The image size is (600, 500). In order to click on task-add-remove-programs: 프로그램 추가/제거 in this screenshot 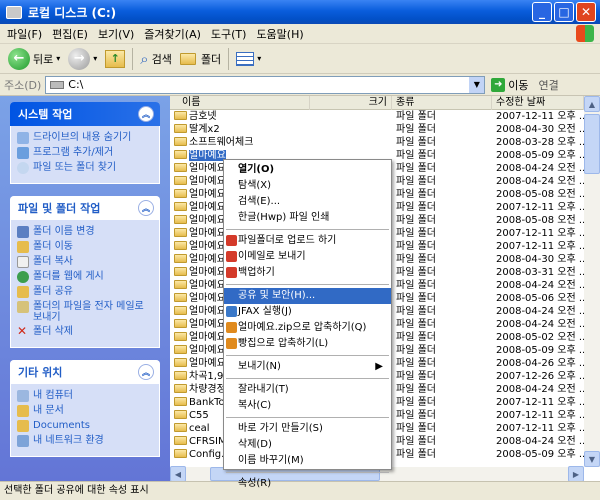, I will do `click(85, 153)`.